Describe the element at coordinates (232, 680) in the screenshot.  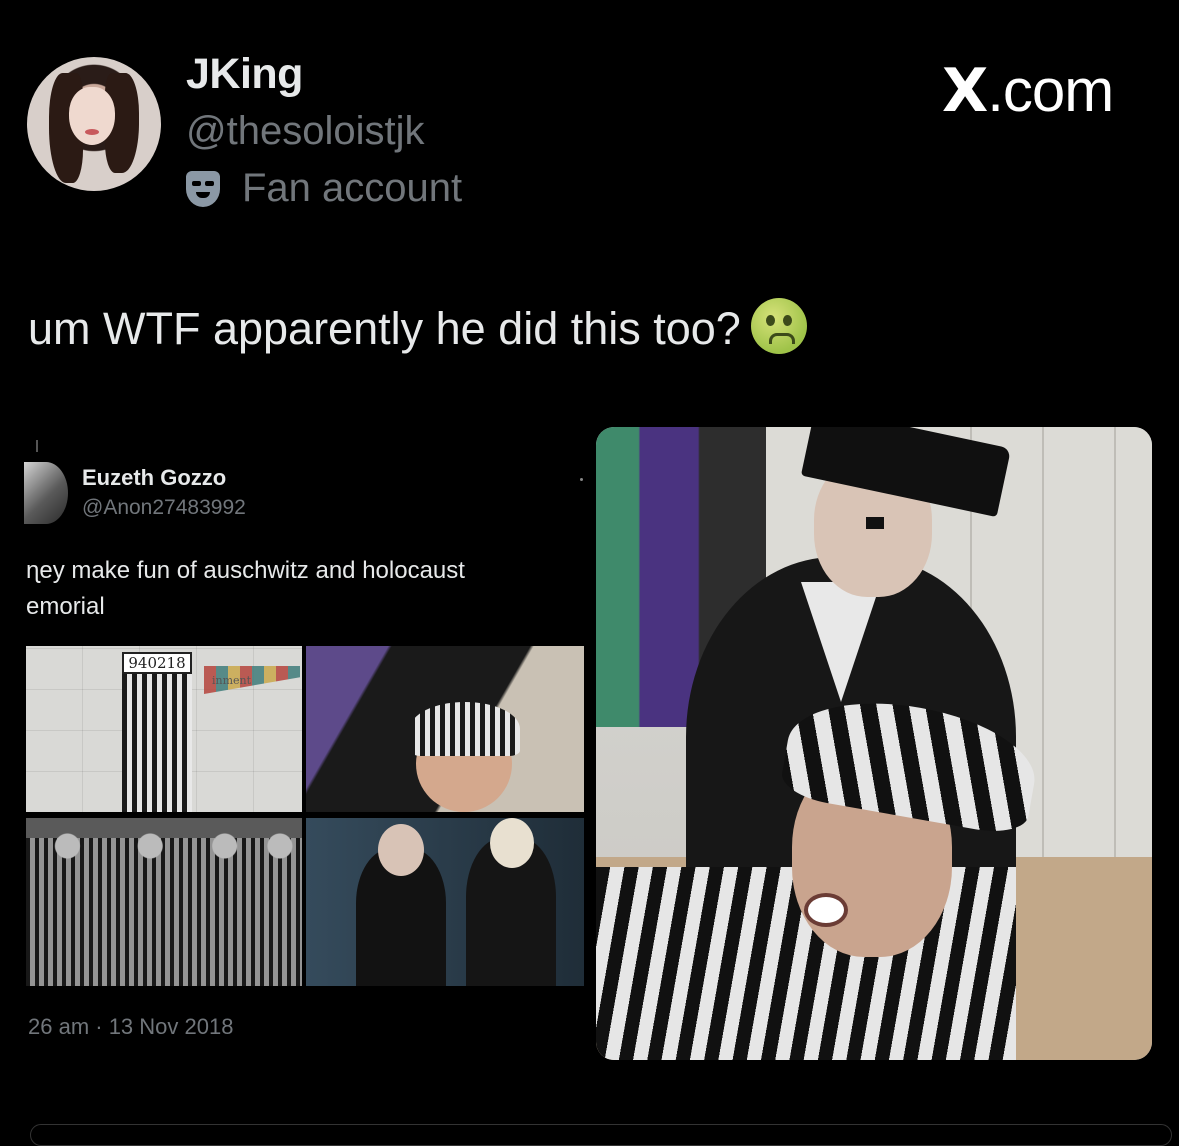
I see `banner-text: inment` at that location.